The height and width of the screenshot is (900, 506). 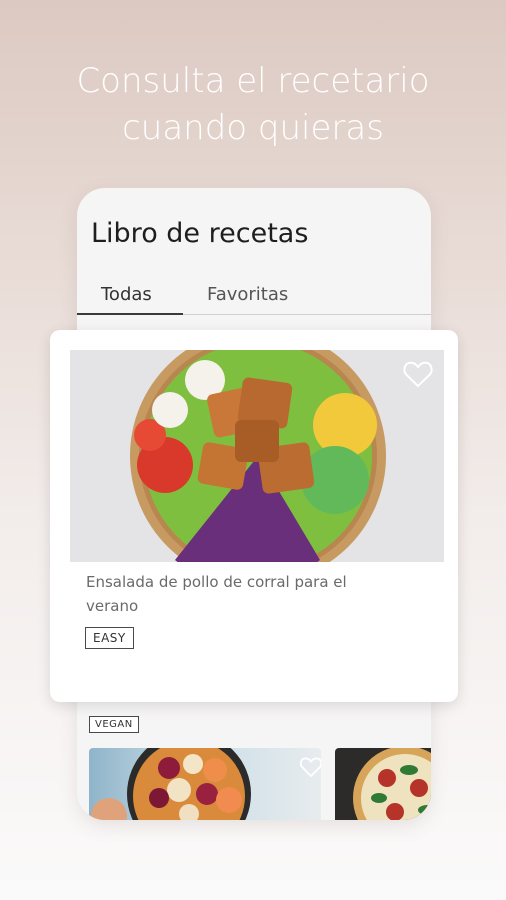 What do you see at coordinates (253, 81) in the screenshot?
I see `promo-headline-line-1: Consulta el recetario` at bounding box center [253, 81].